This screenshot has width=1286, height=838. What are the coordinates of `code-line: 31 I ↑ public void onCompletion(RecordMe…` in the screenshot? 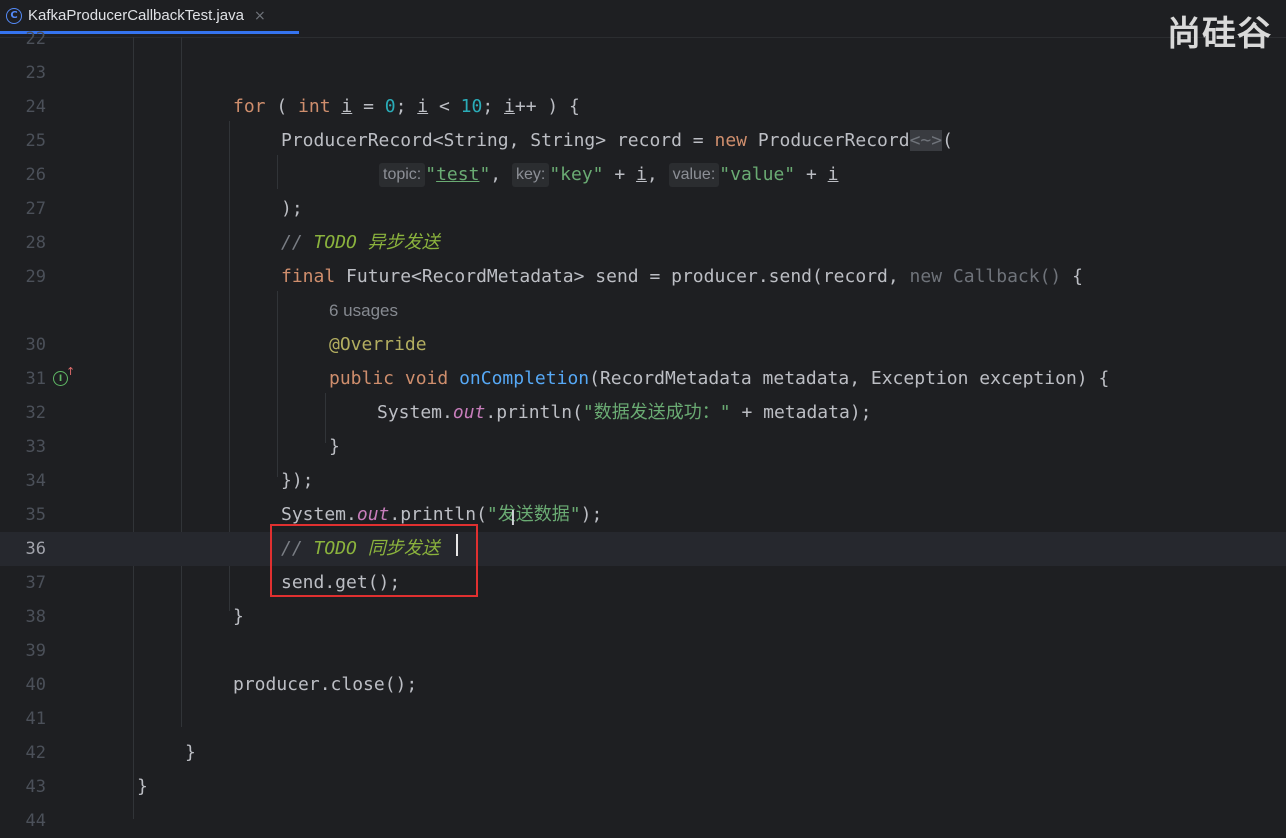 It's located at (643, 379).